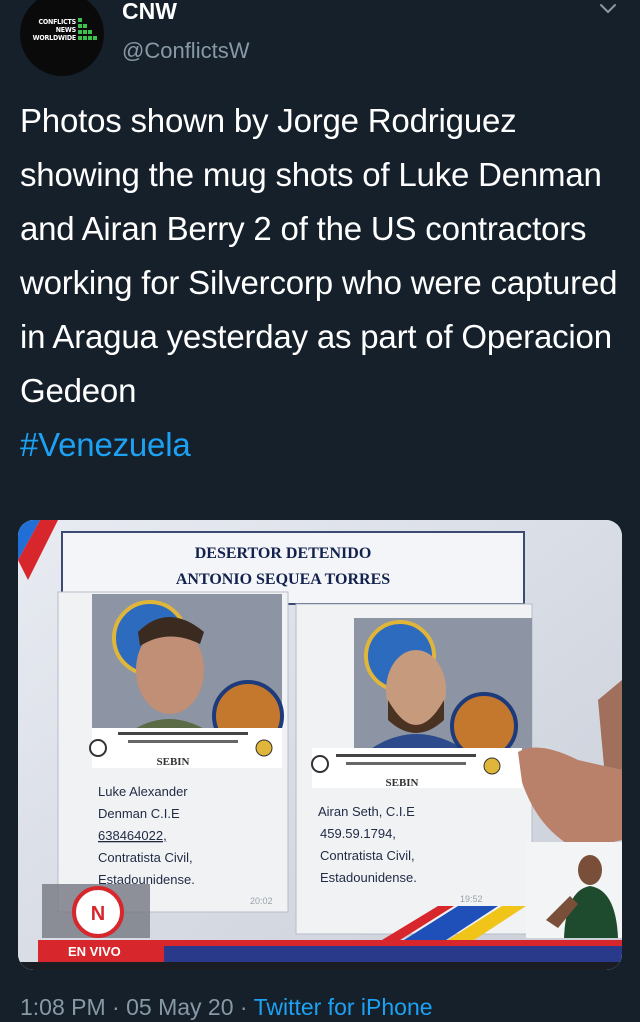 Image resolution: width=640 pixels, height=1022 pixels. I want to click on avatar-logo-text: CONFLICTS NEWS WORLDWIDE, so click(53, 30).